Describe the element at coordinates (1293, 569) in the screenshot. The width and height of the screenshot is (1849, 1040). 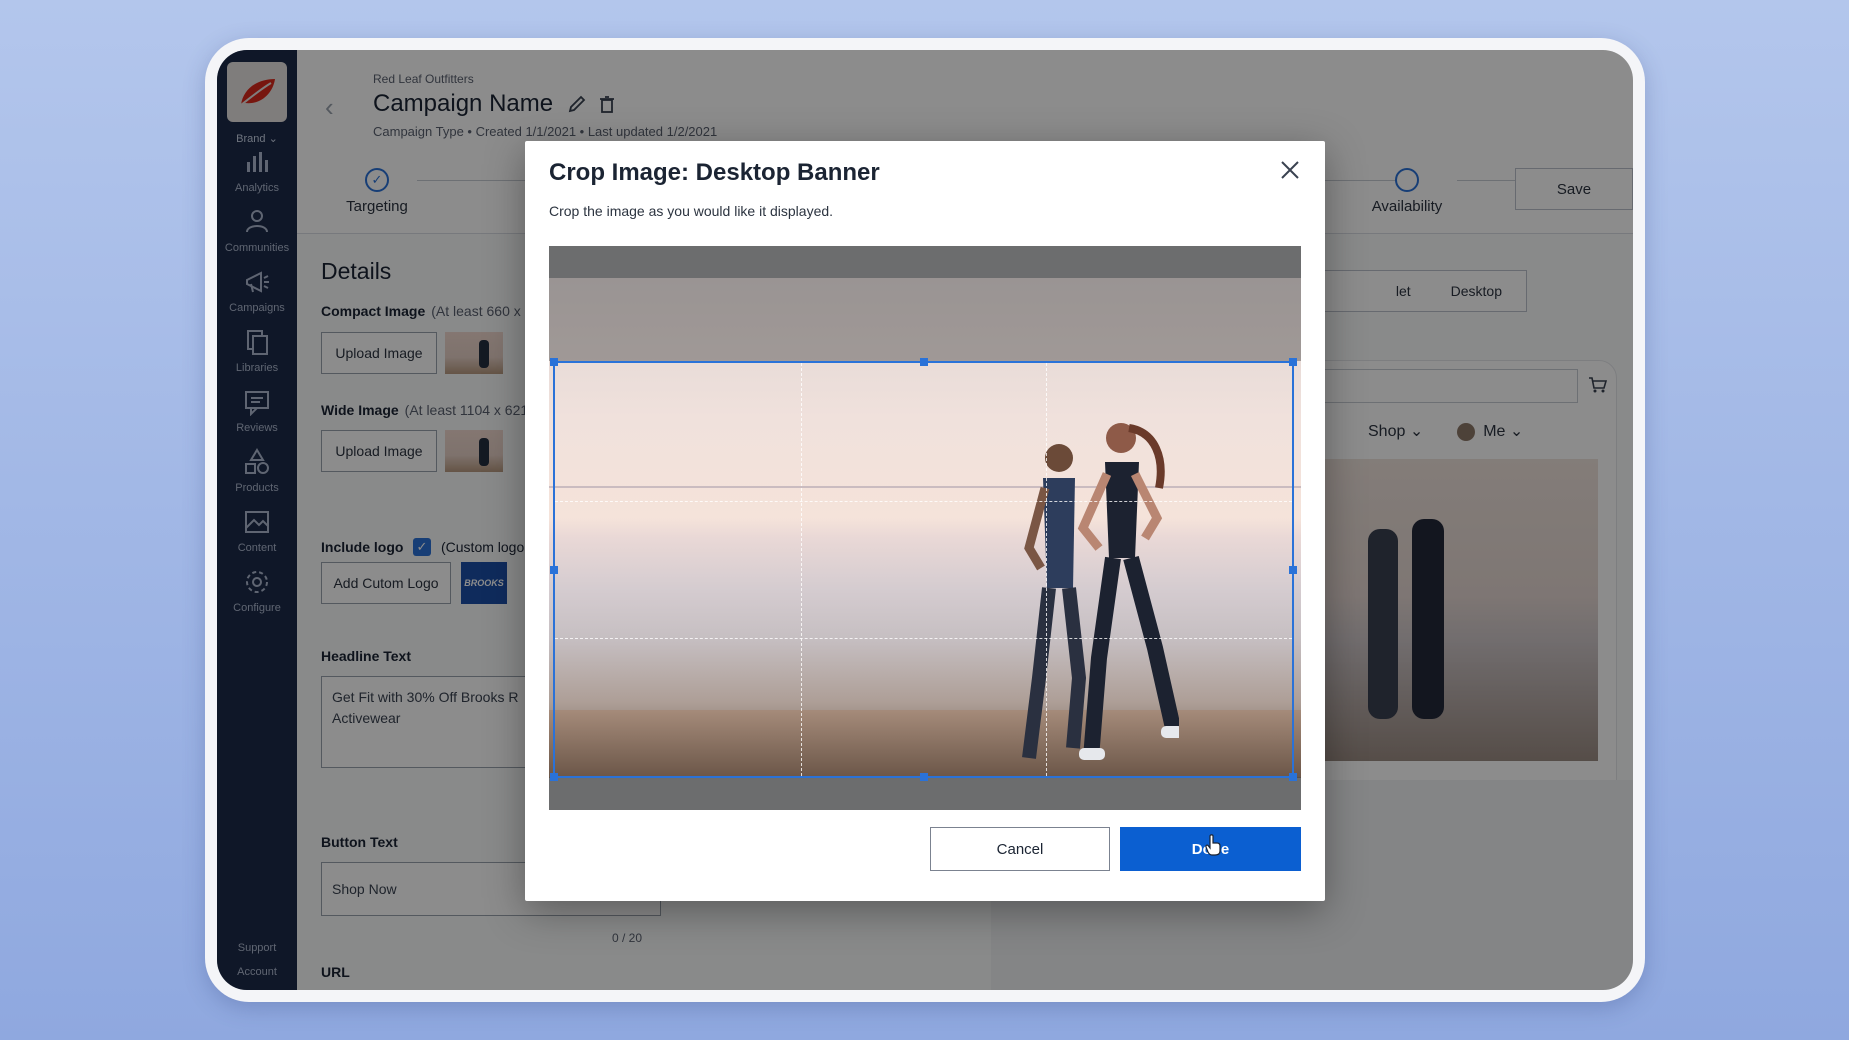
I see `crop-handle-right` at that location.